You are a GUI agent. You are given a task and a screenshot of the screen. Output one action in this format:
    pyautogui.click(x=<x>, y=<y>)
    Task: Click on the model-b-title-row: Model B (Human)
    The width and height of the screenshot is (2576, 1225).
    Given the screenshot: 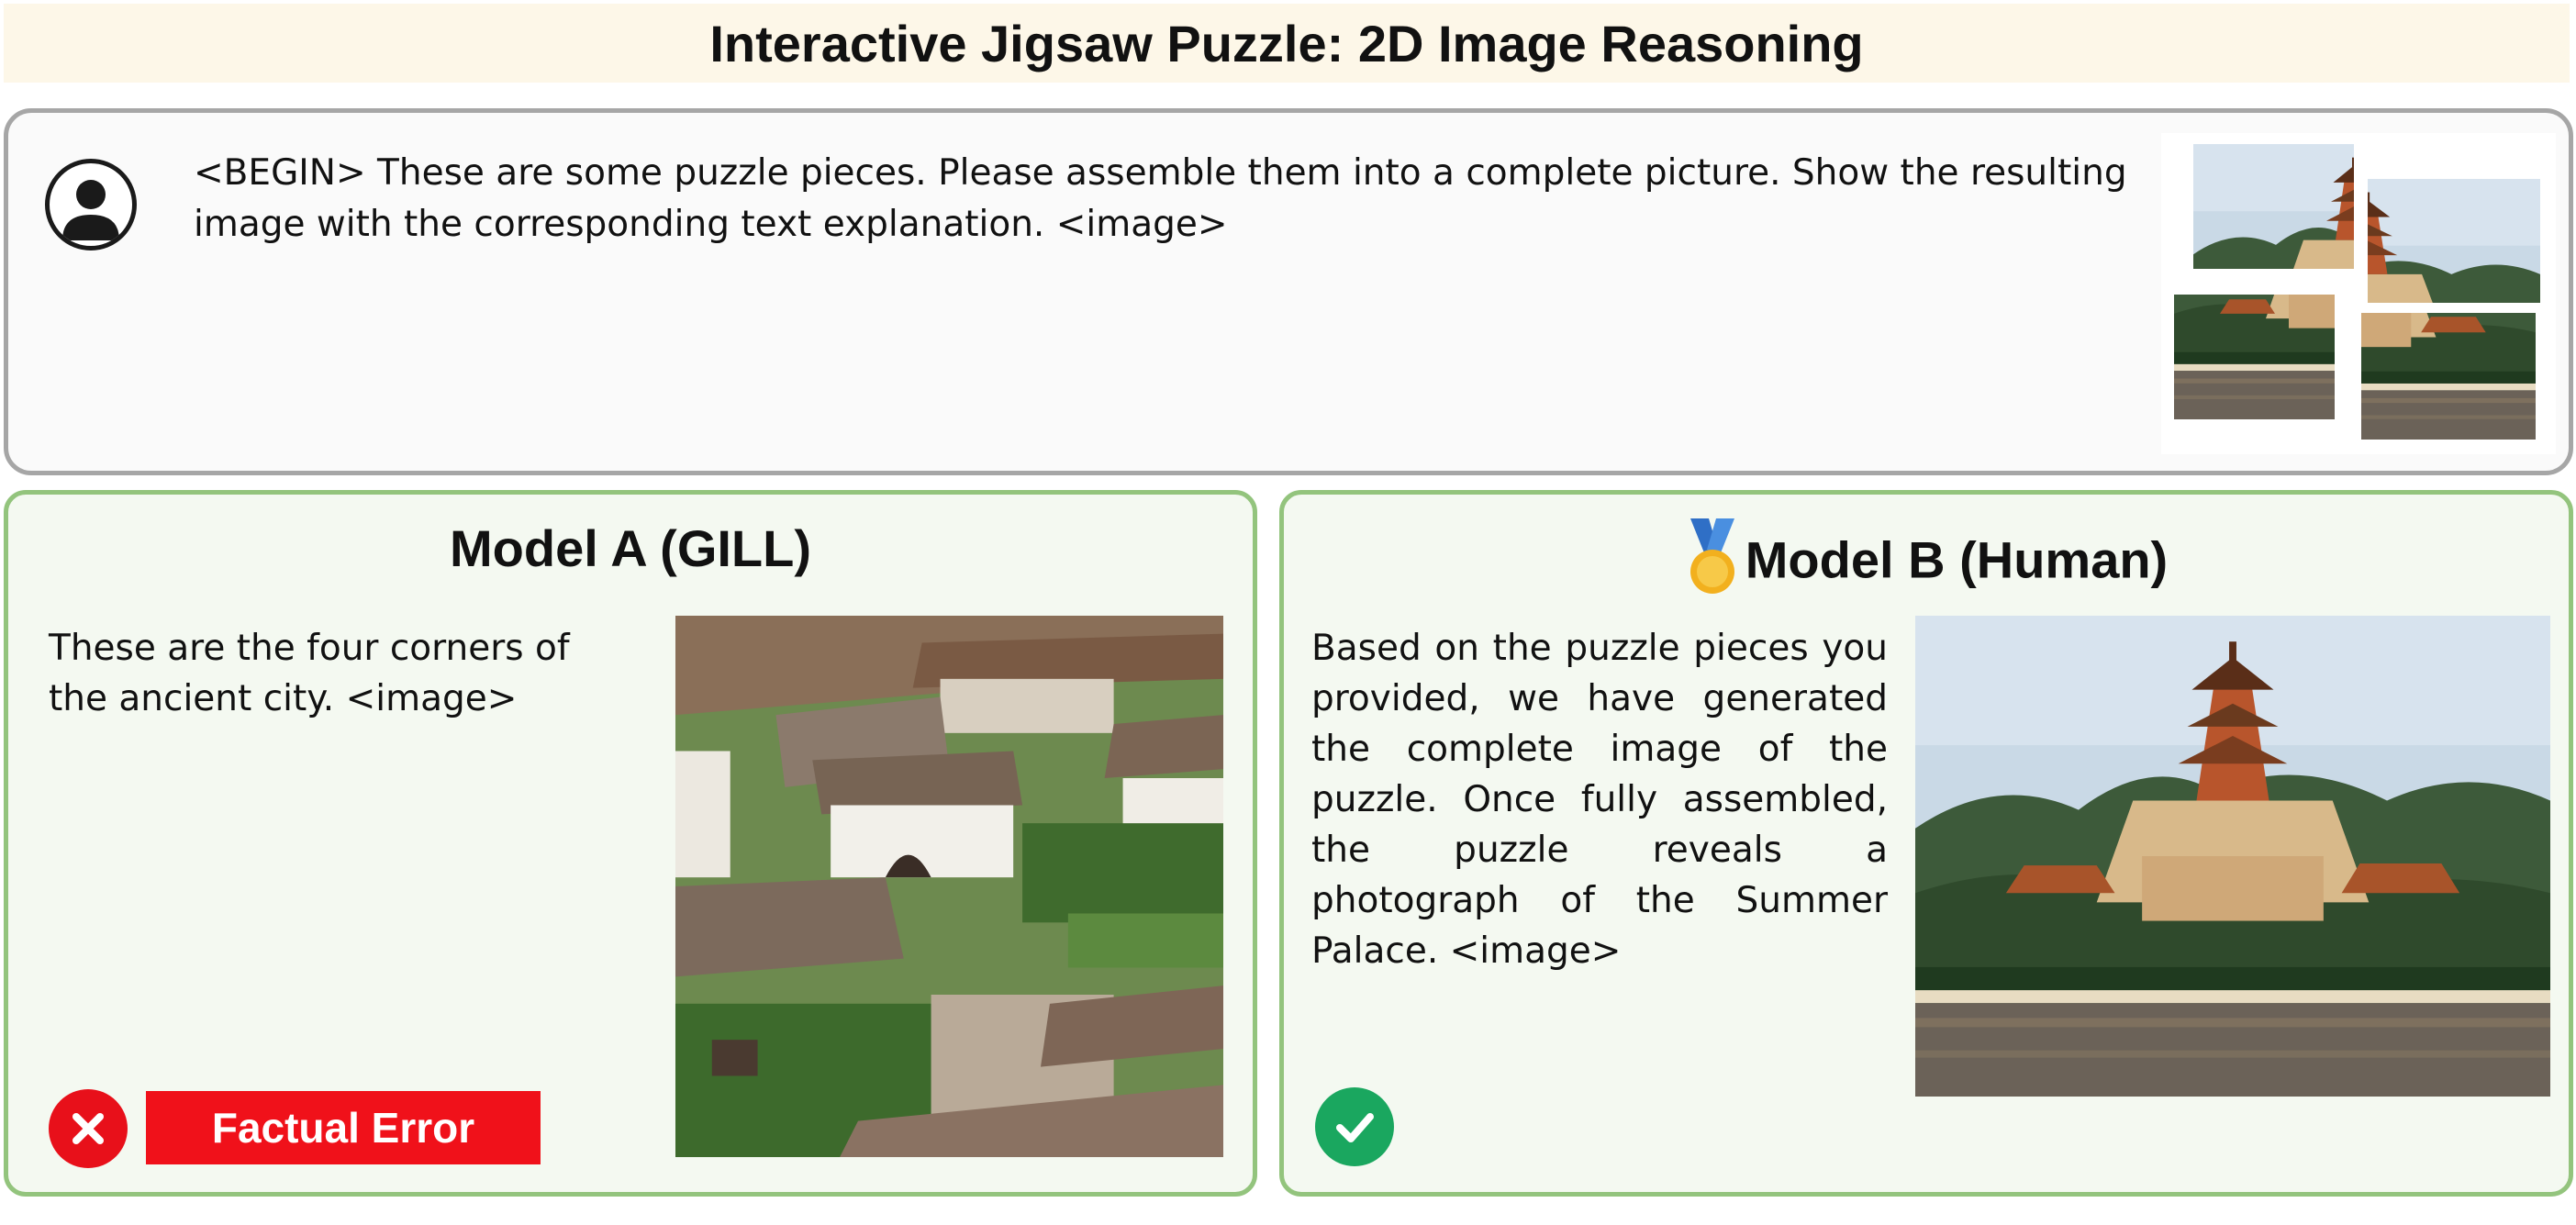 What is the action you would take?
    pyautogui.click(x=1927, y=563)
    